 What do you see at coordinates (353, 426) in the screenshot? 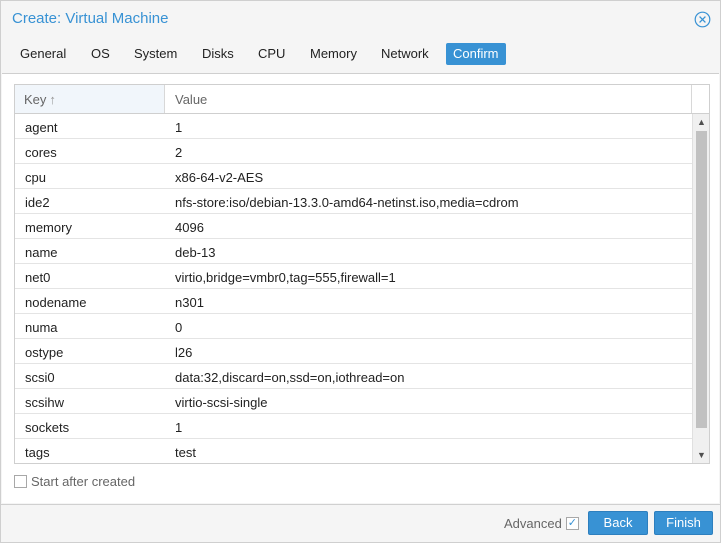
I see `table-row: sockets 1` at bounding box center [353, 426].